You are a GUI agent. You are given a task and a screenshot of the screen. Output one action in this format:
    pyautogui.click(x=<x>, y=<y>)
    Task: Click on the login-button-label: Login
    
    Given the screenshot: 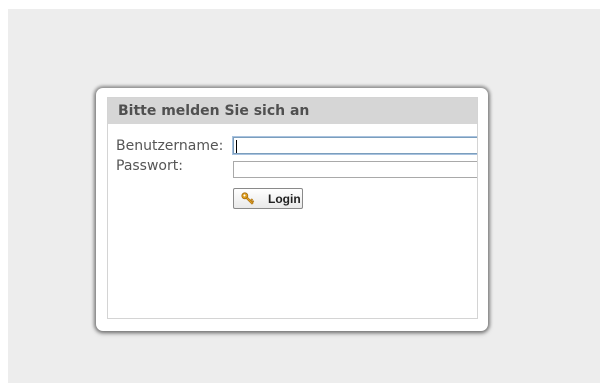 What is the action you would take?
    pyautogui.click(x=284, y=199)
    